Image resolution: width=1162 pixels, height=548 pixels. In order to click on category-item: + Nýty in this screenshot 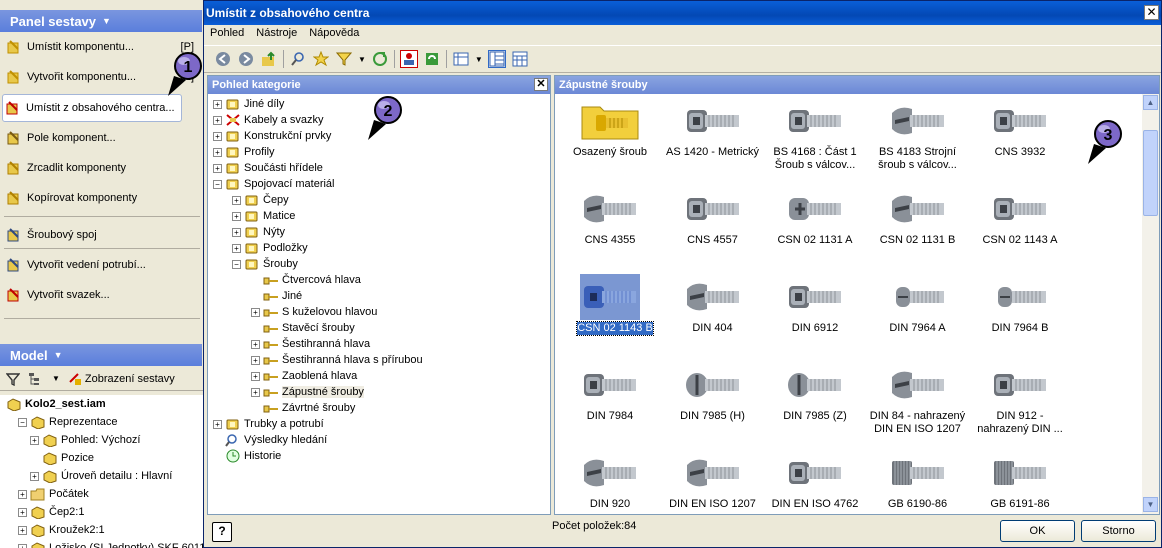, I will do `click(258, 232)`.